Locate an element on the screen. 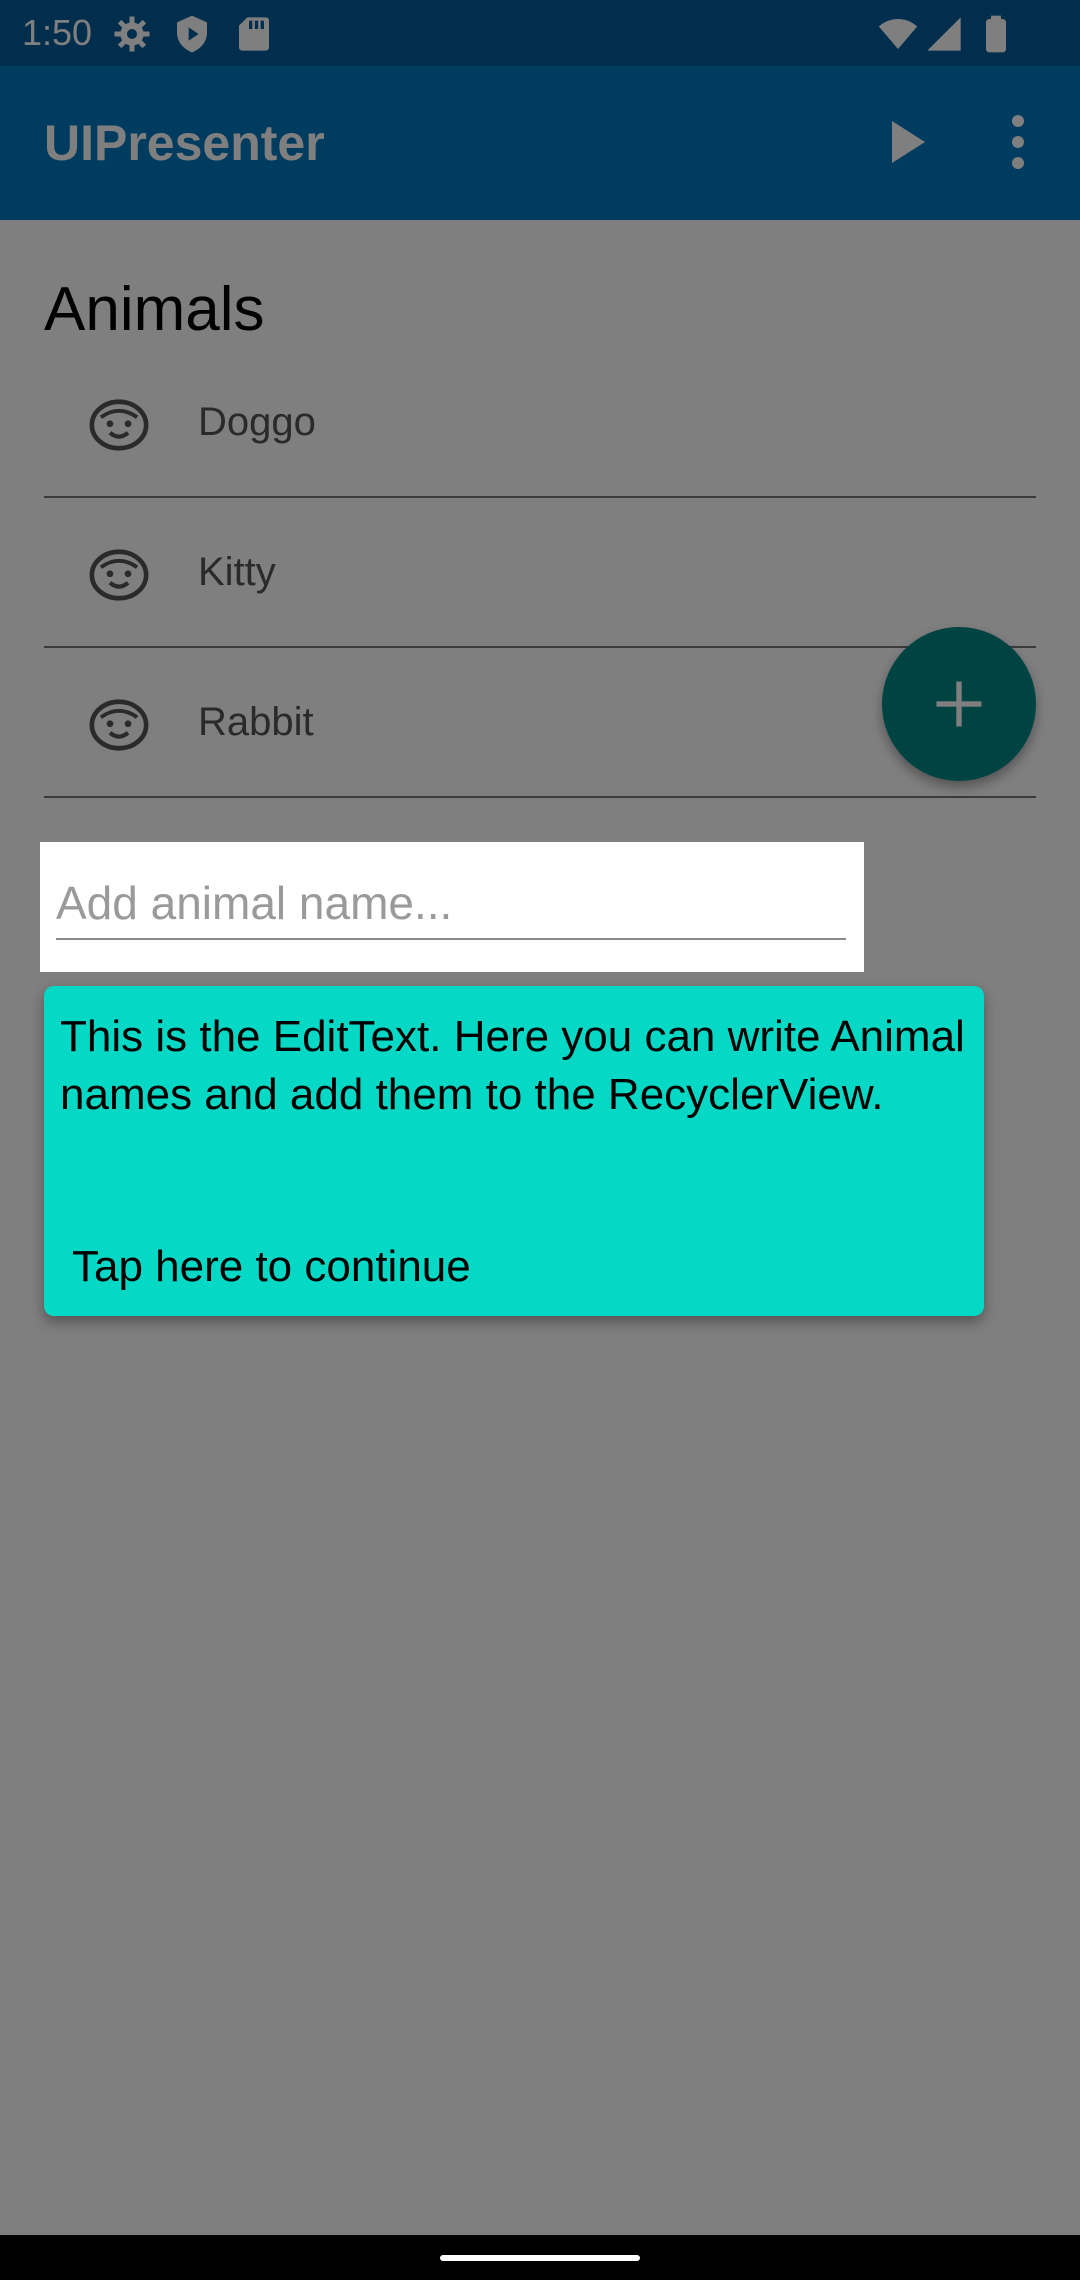 This screenshot has height=2280, width=1080. animal-name-input is located at coordinates (451, 904).